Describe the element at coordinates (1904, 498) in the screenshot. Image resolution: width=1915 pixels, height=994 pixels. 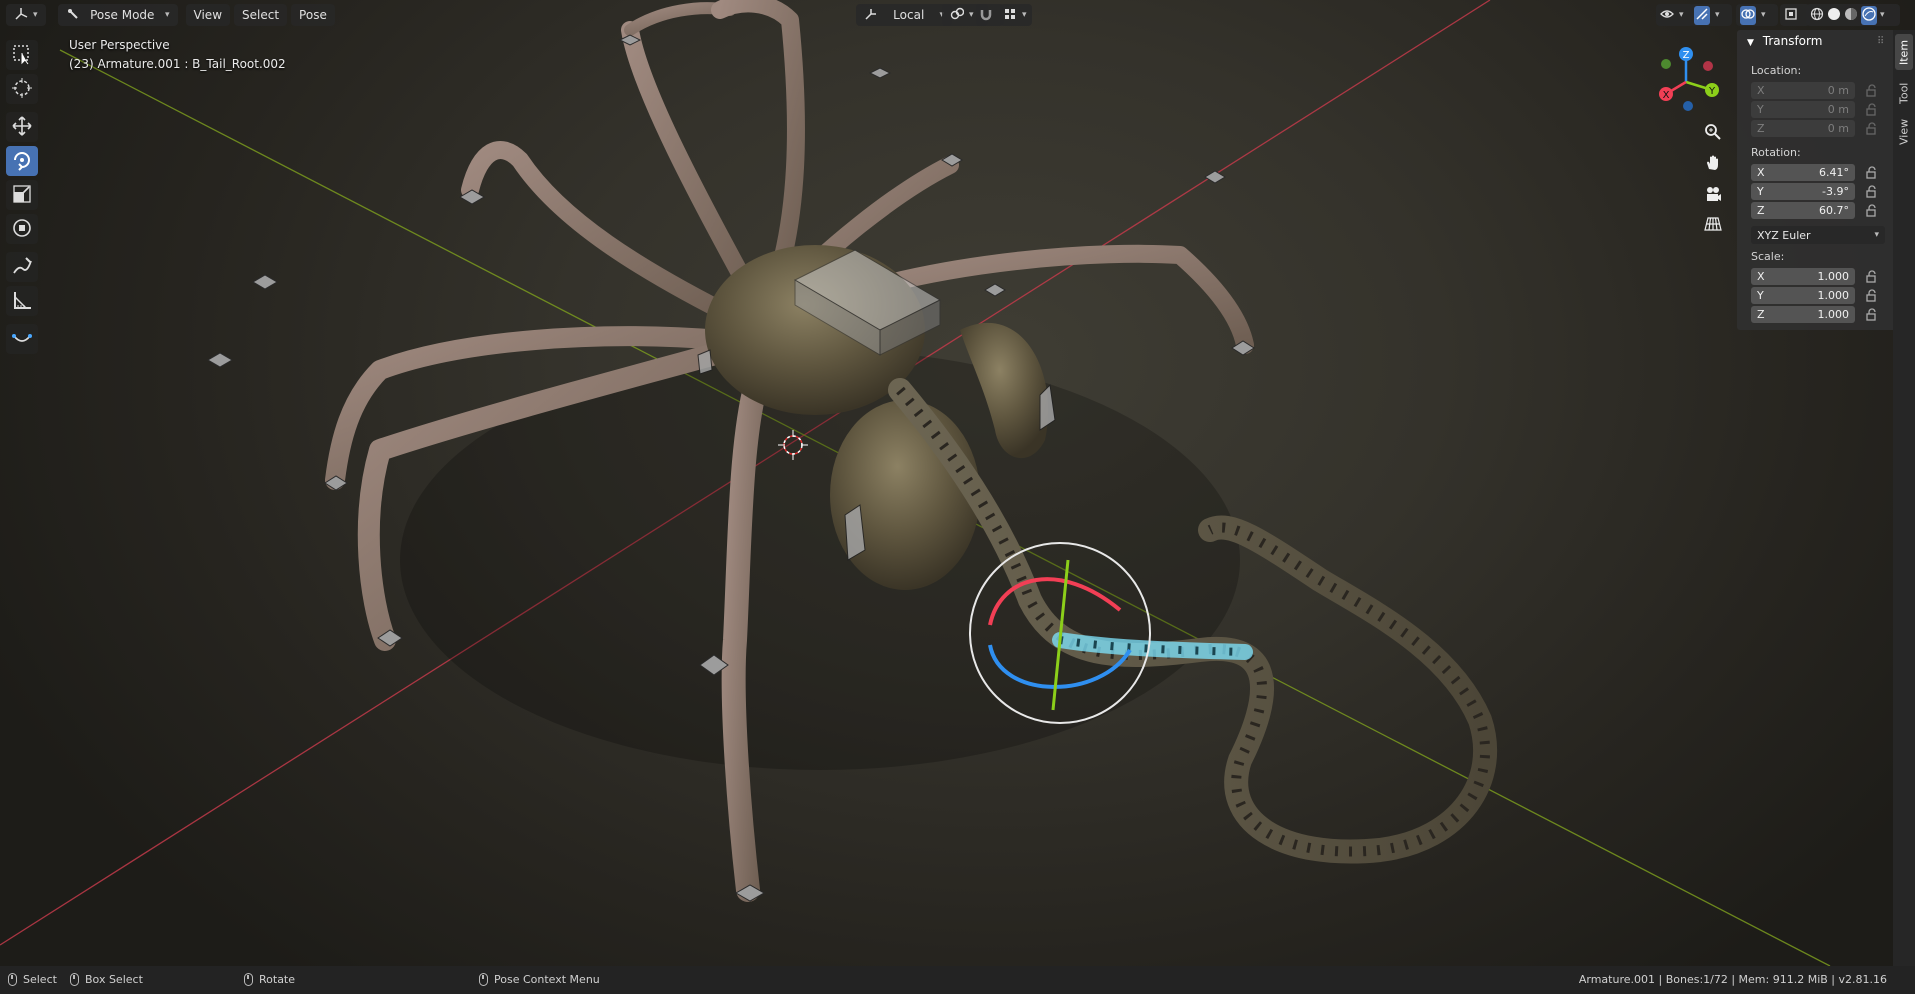
I see `sidebar-tabs: Item Tool View` at that location.